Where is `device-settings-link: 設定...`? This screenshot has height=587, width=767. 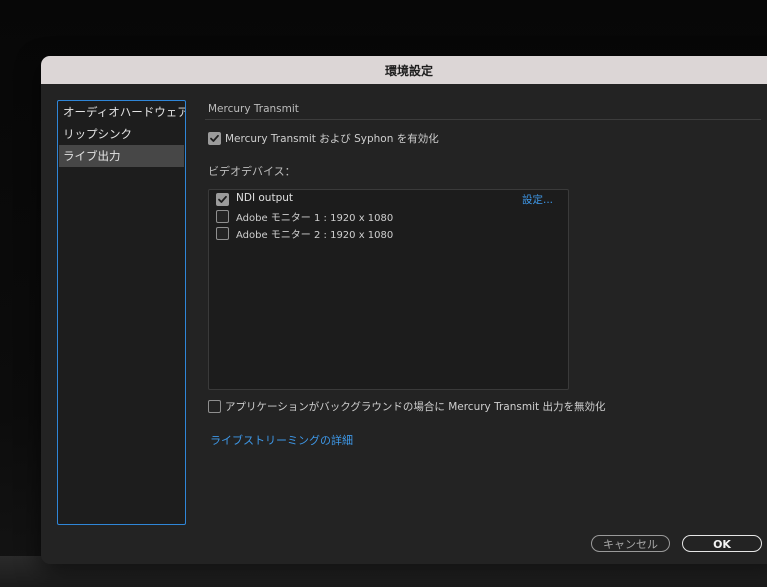
device-settings-link: 設定... is located at coordinates (537, 199).